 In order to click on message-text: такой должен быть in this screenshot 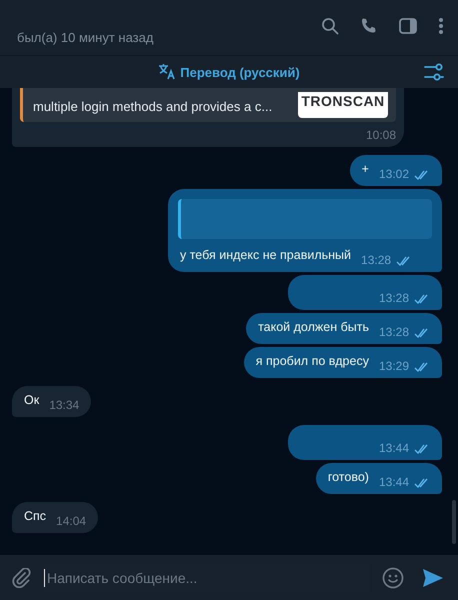, I will do `click(313, 327)`.